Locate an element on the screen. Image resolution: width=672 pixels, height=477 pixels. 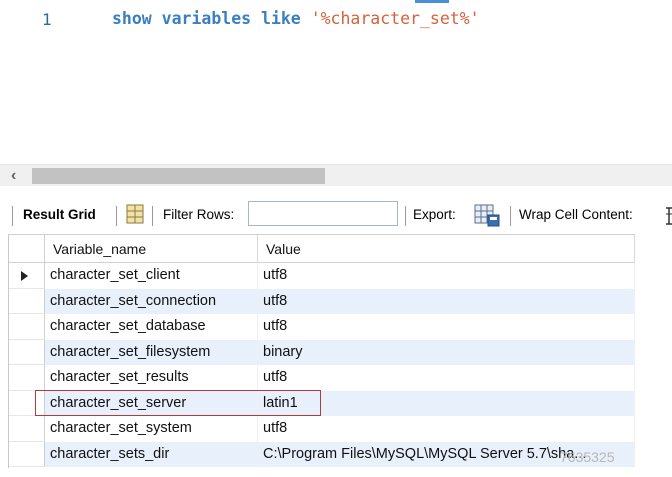
table-row: character_set_results utf8 is located at coordinates (322, 378).